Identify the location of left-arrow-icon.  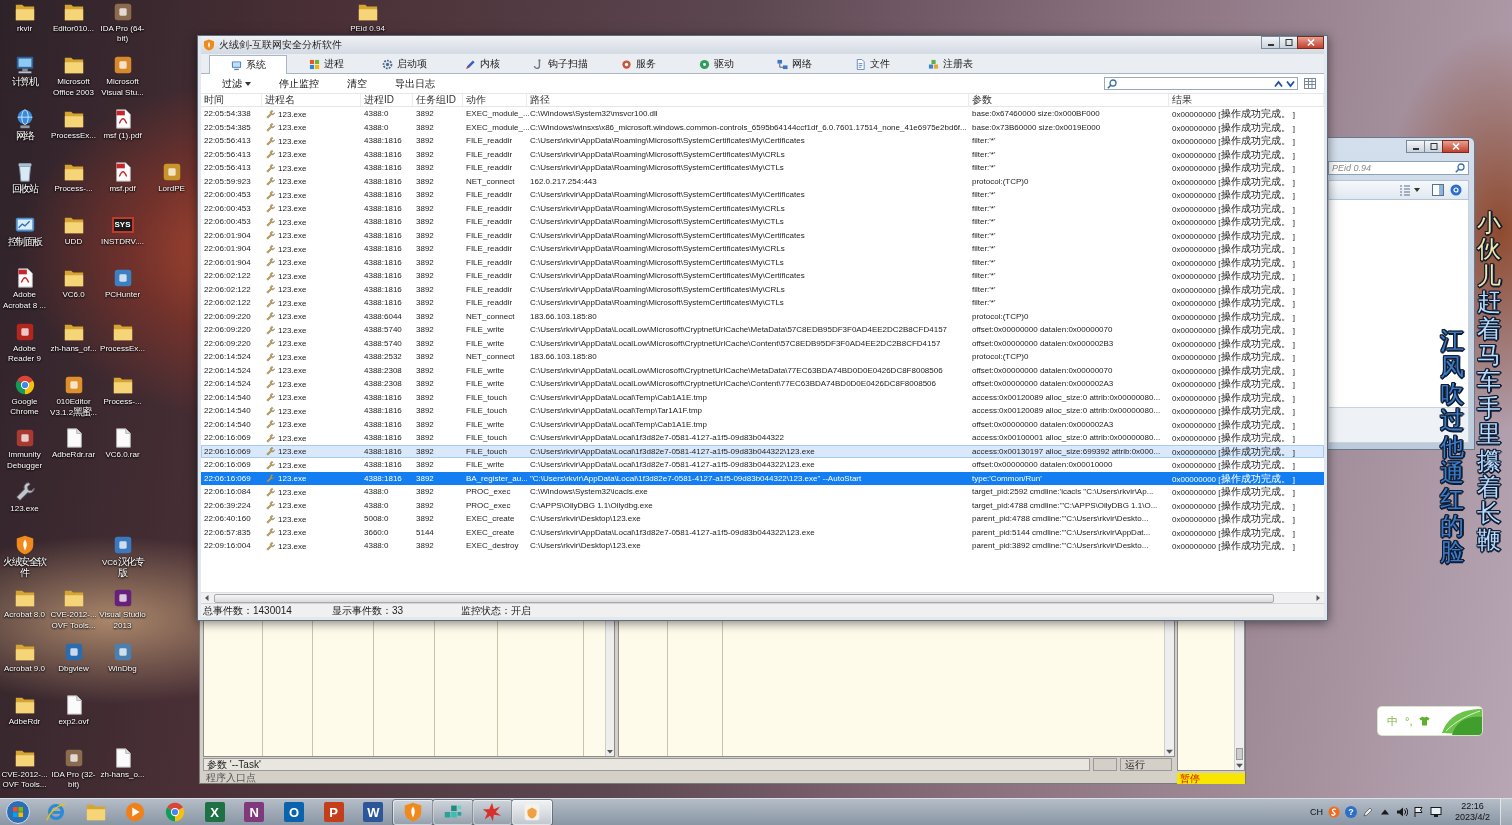
(207, 598).